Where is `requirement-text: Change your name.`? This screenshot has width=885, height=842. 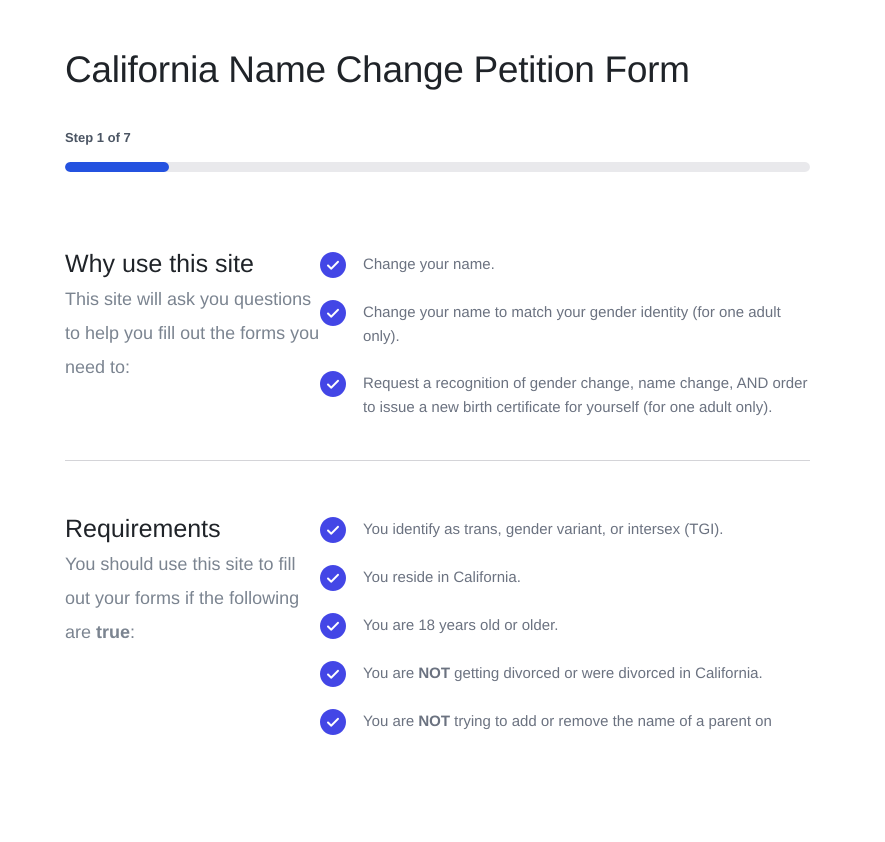
requirement-text: Change your name. is located at coordinates (429, 264).